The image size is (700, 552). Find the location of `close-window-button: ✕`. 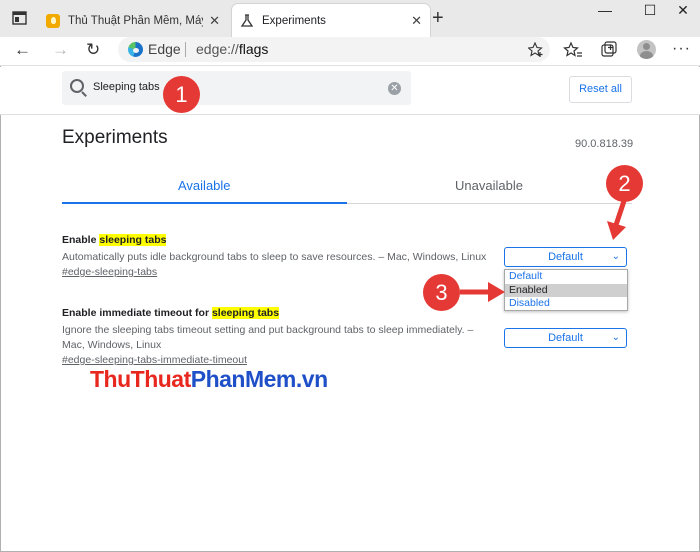

close-window-button: ✕ is located at coordinates (683, 10).